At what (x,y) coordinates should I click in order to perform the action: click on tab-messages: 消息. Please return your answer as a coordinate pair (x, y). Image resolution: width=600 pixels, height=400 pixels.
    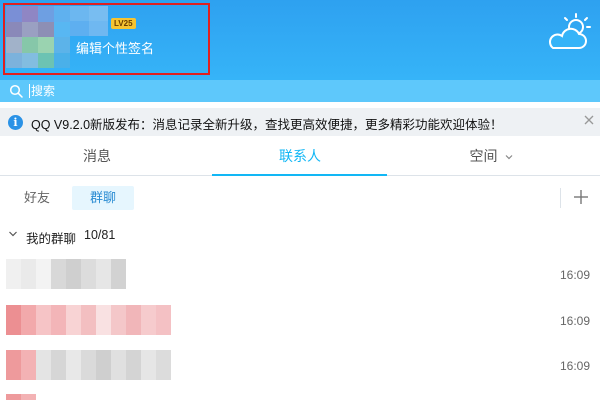
    Looking at the image, I should click on (97, 156).